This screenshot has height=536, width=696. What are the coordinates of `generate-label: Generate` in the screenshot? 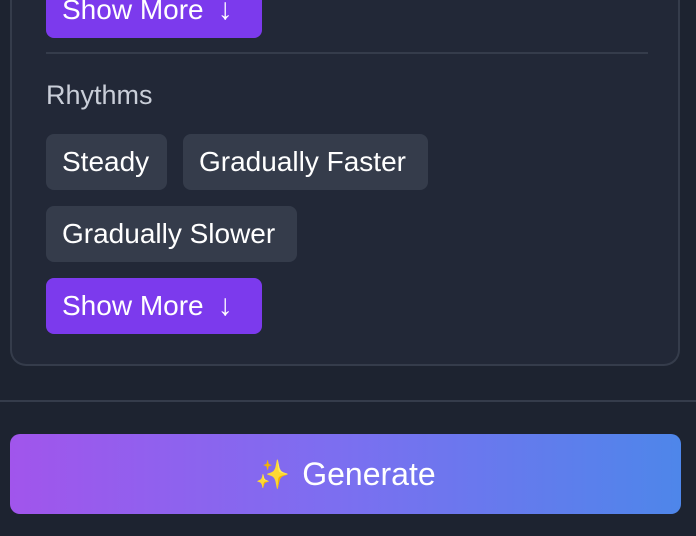 It's located at (369, 473).